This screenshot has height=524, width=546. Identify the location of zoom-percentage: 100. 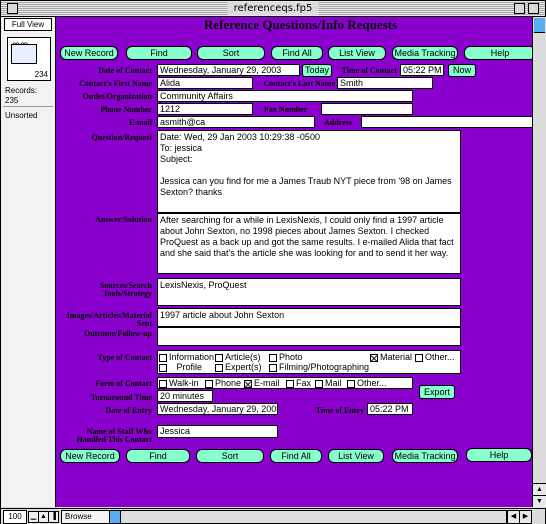
(15, 517).